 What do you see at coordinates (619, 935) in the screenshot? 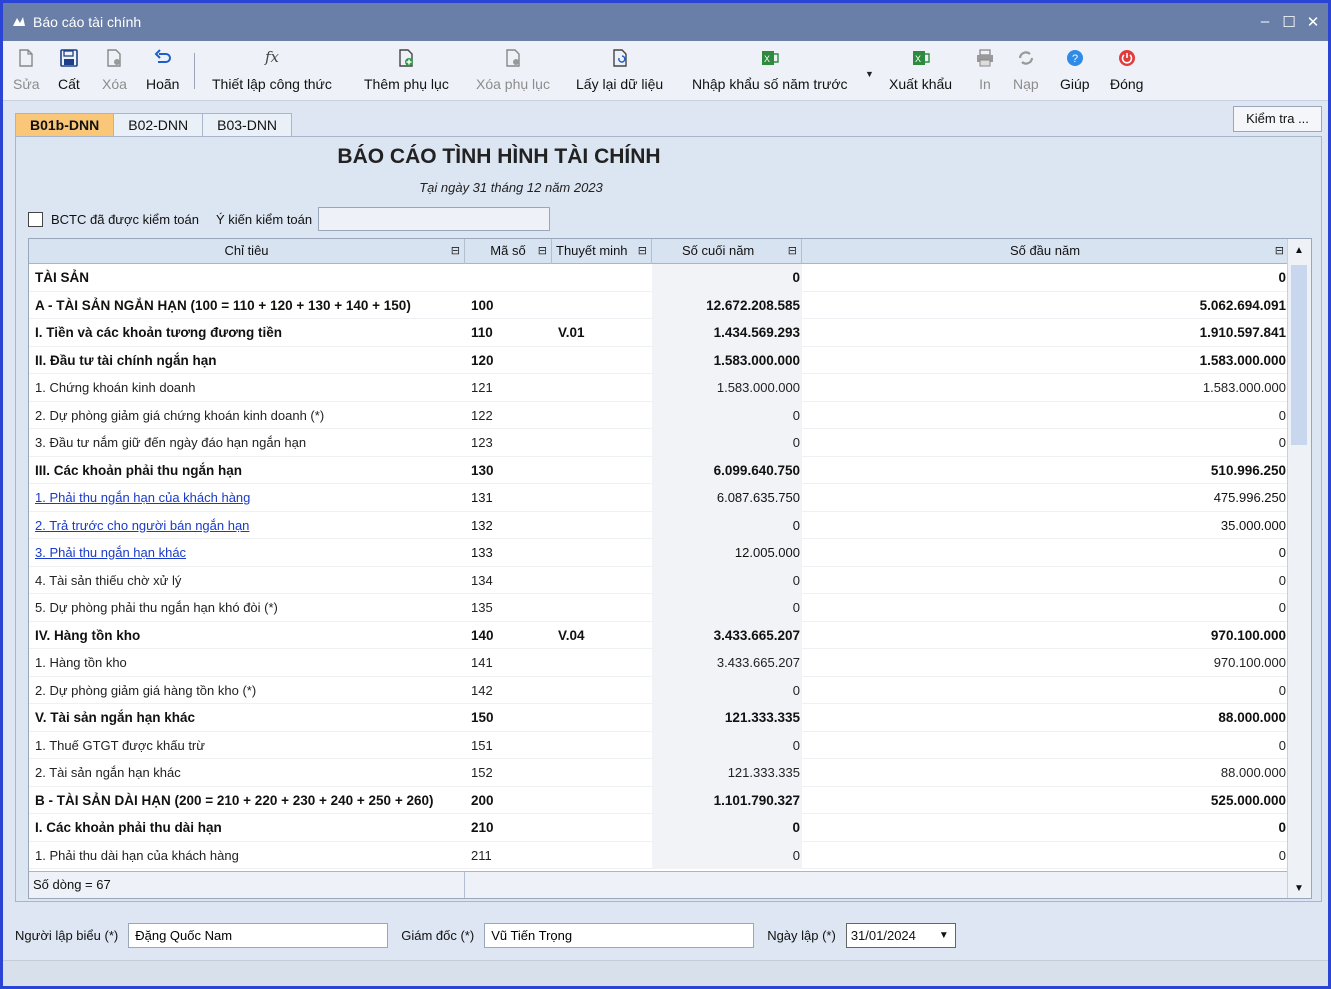
I see `director-input` at bounding box center [619, 935].